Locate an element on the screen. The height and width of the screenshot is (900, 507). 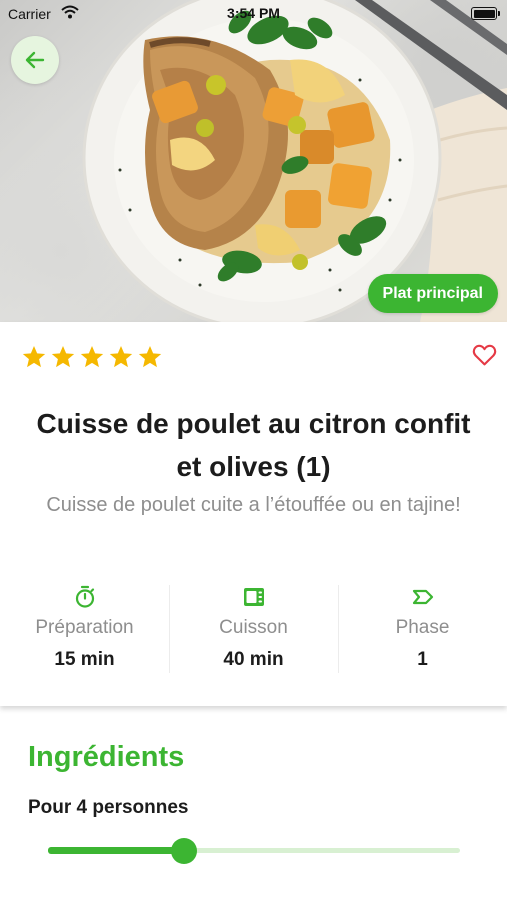
back-button is located at coordinates (35, 60).